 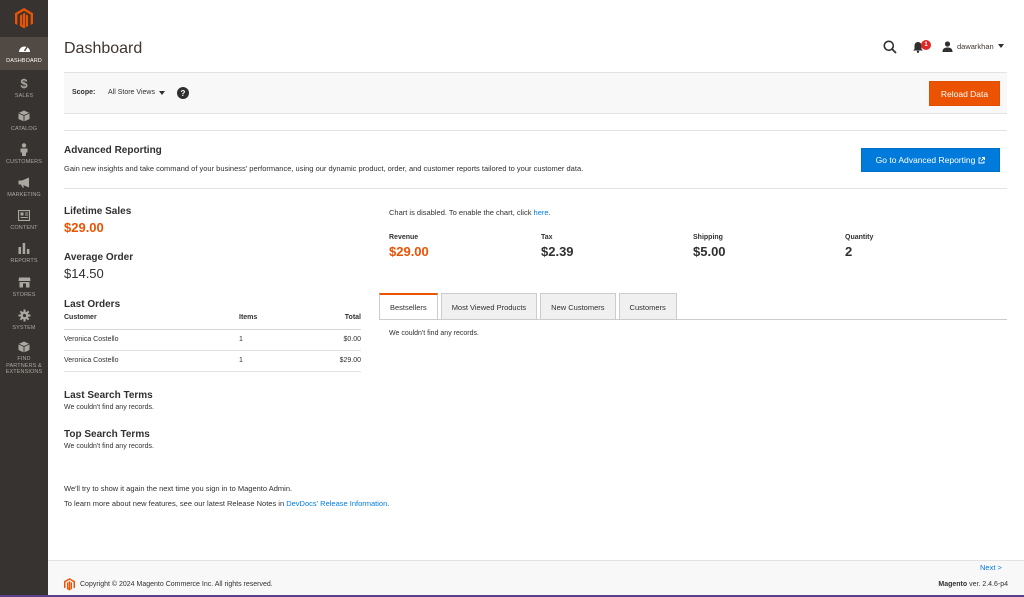 What do you see at coordinates (24, 228) in the screenshot?
I see `sidebar-item-label: Content` at bounding box center [24, 228].